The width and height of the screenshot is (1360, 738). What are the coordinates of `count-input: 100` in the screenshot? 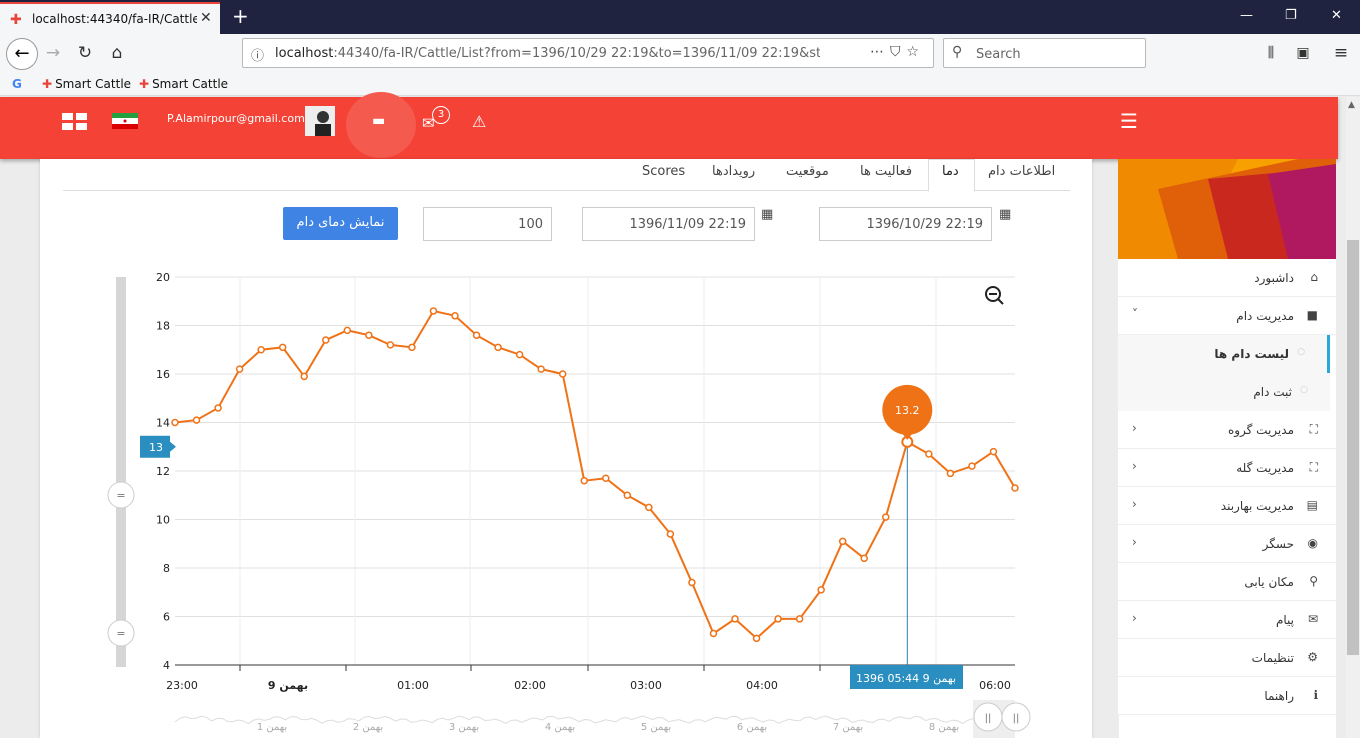 It's located at (487, 224).